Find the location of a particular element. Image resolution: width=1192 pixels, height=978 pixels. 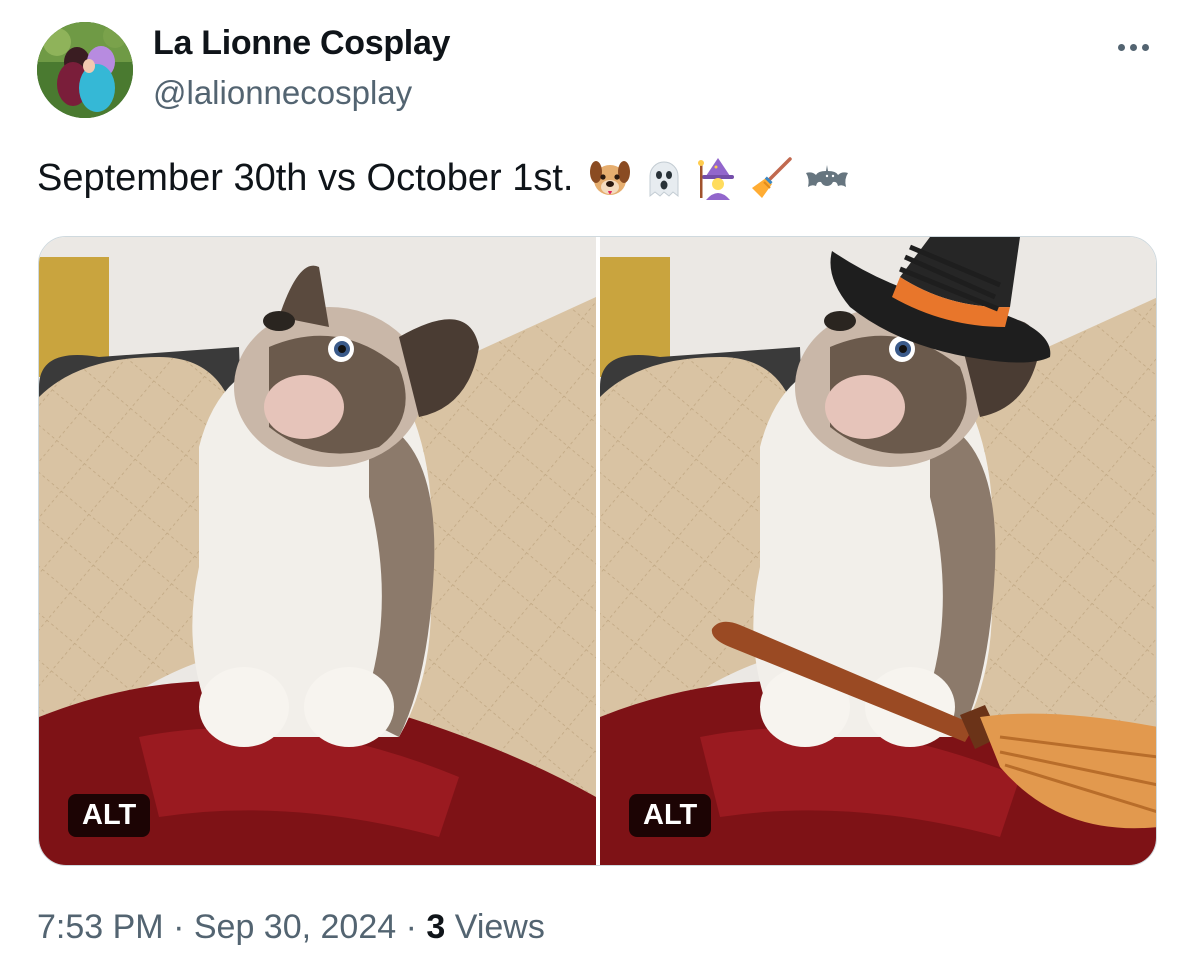

bat-icon is located at coordinates (826, 176).